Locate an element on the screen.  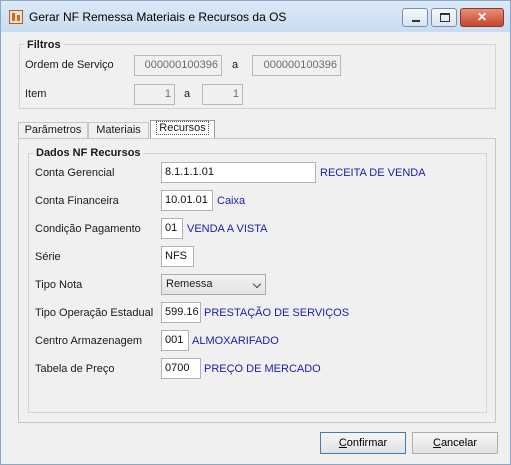
confirmar-button: Confirmar is located at coordinates (363, 443).